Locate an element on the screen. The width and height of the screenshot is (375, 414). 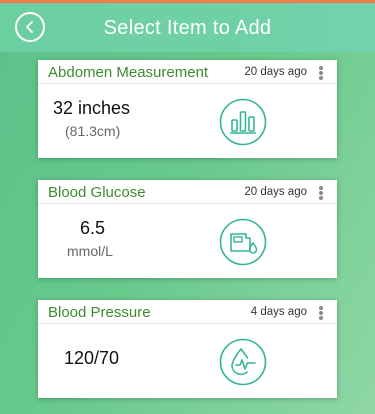
card-header: Abdomen Measurement 20 days ago is located at coordinates (187, 72).